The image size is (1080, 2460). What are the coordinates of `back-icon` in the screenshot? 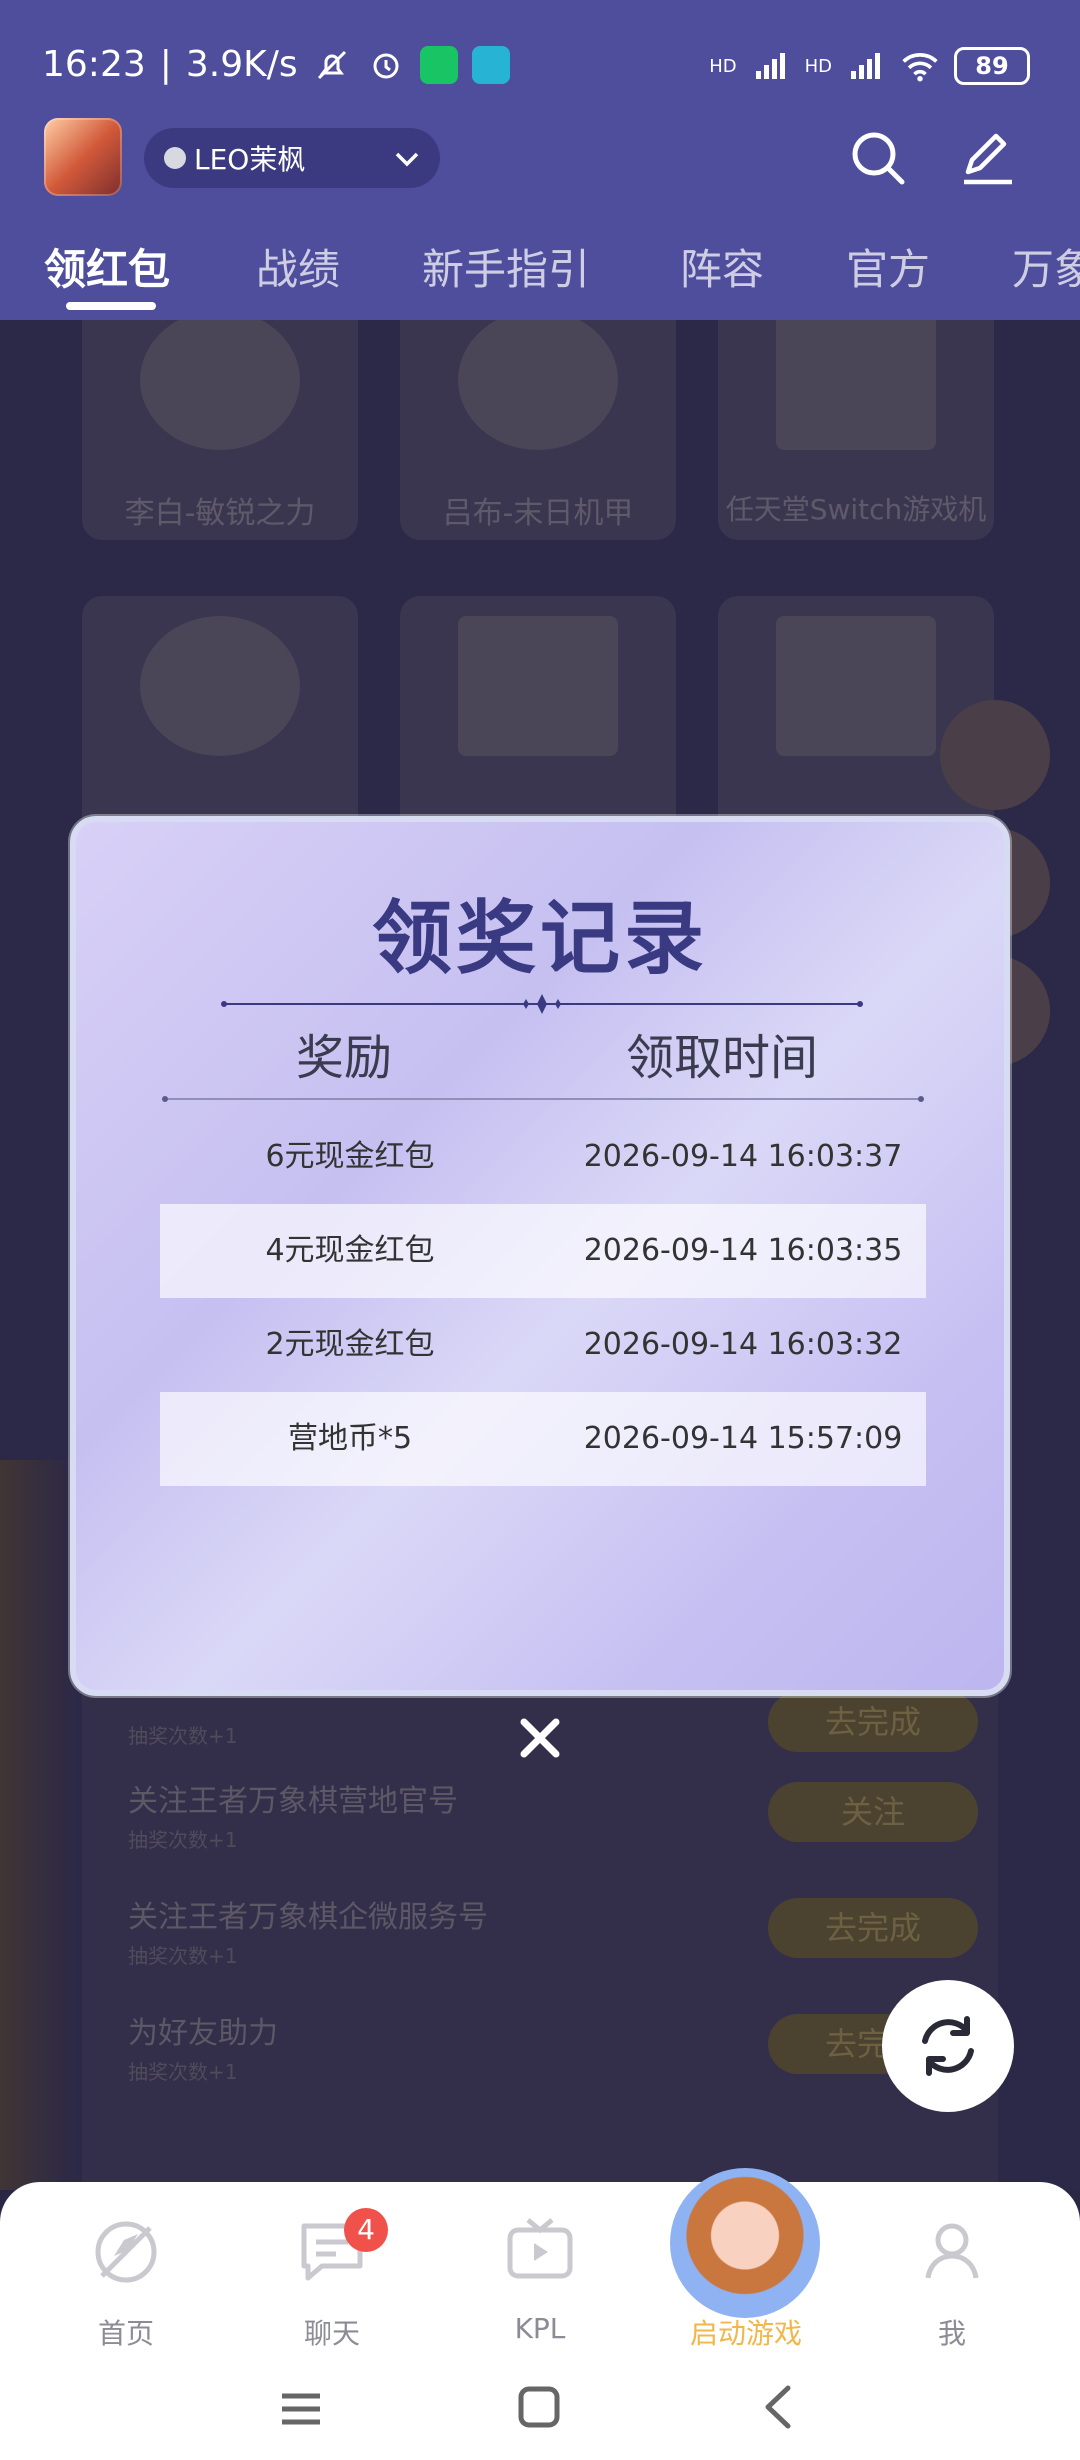 It's located at (779, 2407).